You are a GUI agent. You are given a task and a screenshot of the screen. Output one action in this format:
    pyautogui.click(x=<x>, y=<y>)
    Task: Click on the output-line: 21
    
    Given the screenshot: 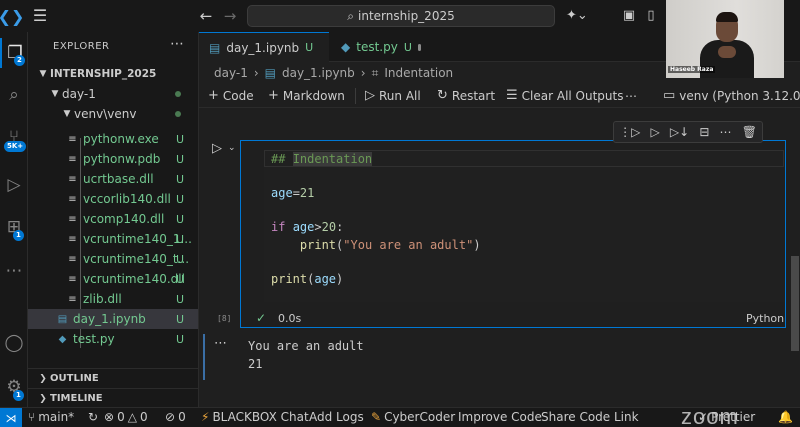 What is the action you would take?
    pyautogui.click(x=255, y=364)
    